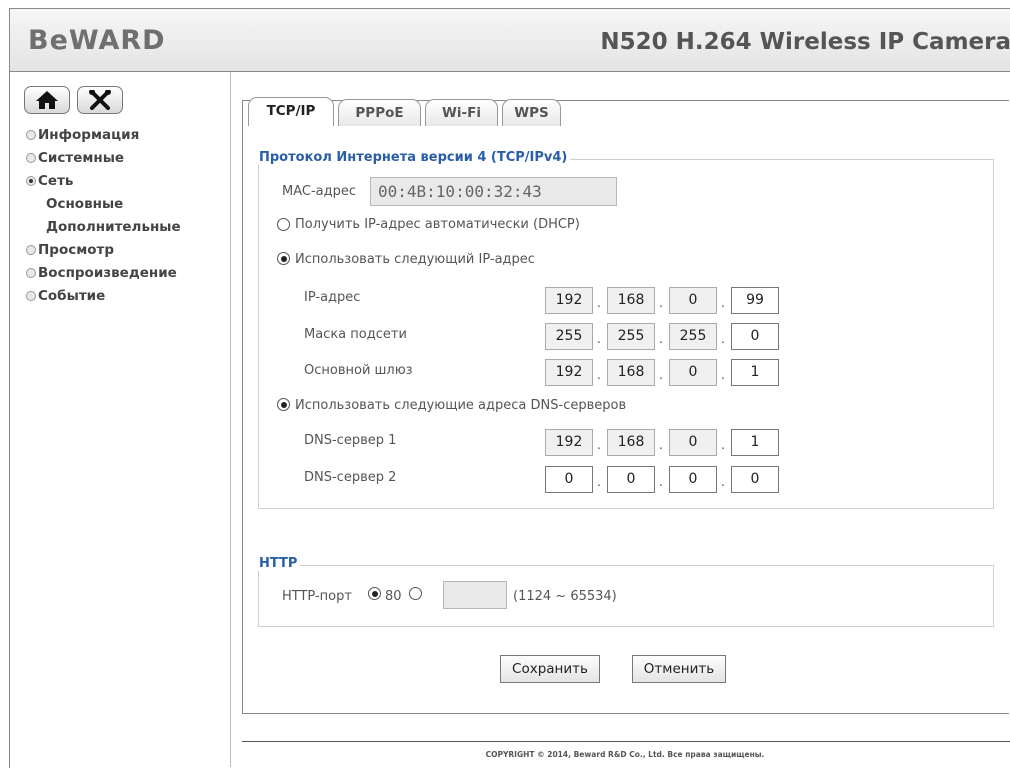  I want to click on ip-octet-2: 168, so click(631, 300).